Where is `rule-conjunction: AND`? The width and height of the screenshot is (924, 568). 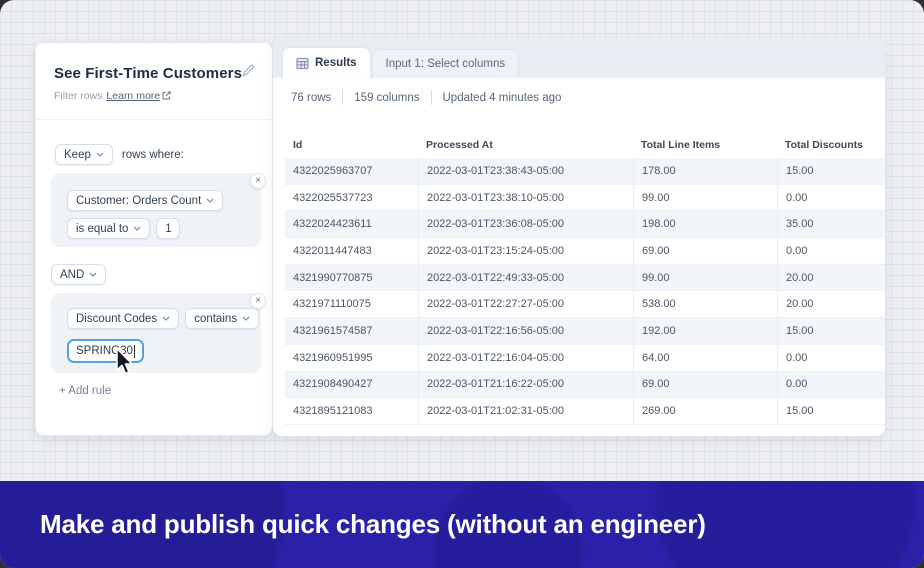 rule-conjunction: AND is located at coordinates (79, 274).